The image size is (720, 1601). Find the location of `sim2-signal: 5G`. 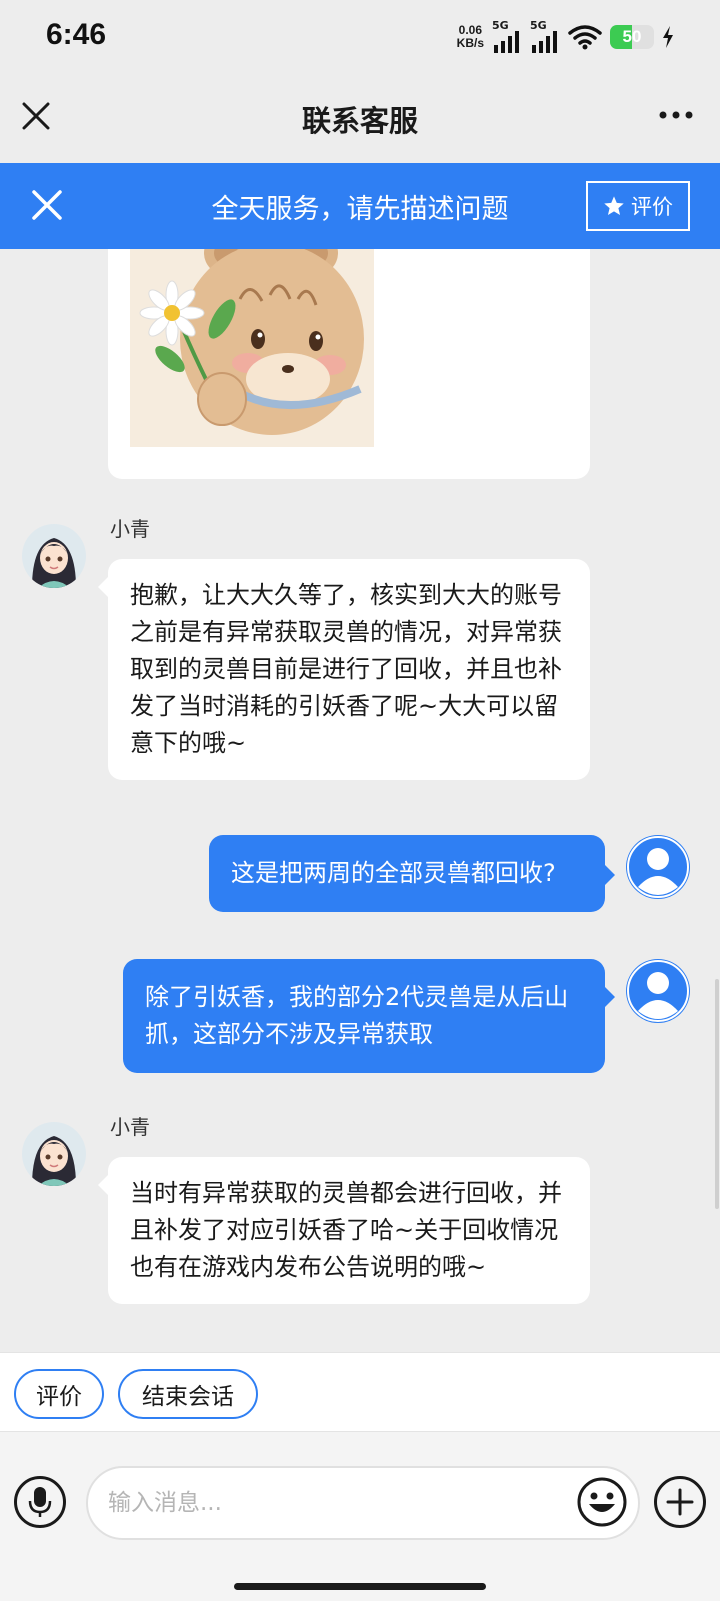

sim2-signal: 5G is located at coordinates (545, 36).